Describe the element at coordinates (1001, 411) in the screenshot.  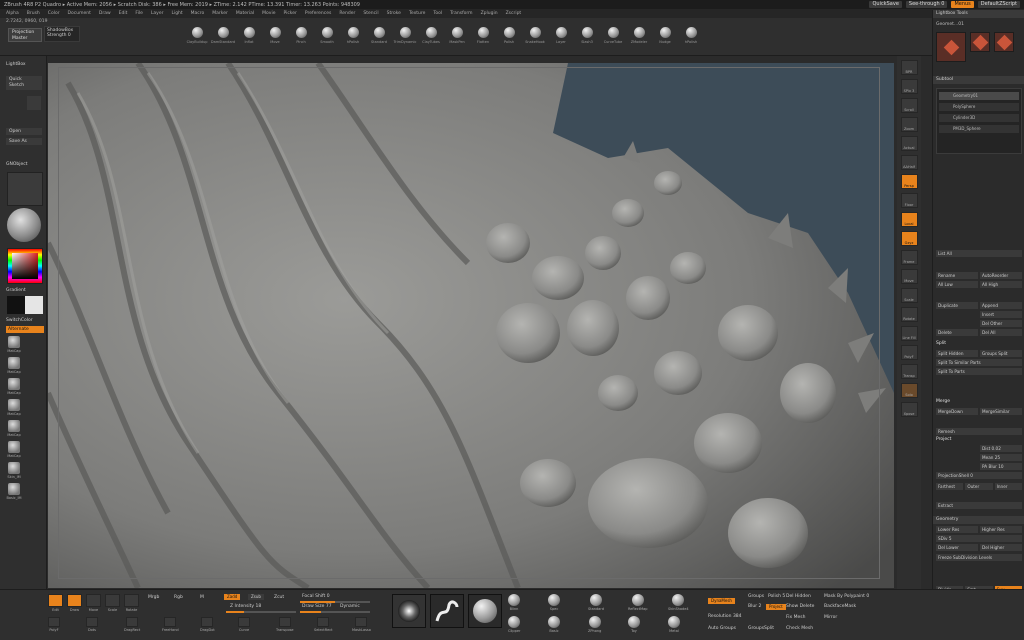
I see `merge-similar-button: MergeSimilar` at that location.